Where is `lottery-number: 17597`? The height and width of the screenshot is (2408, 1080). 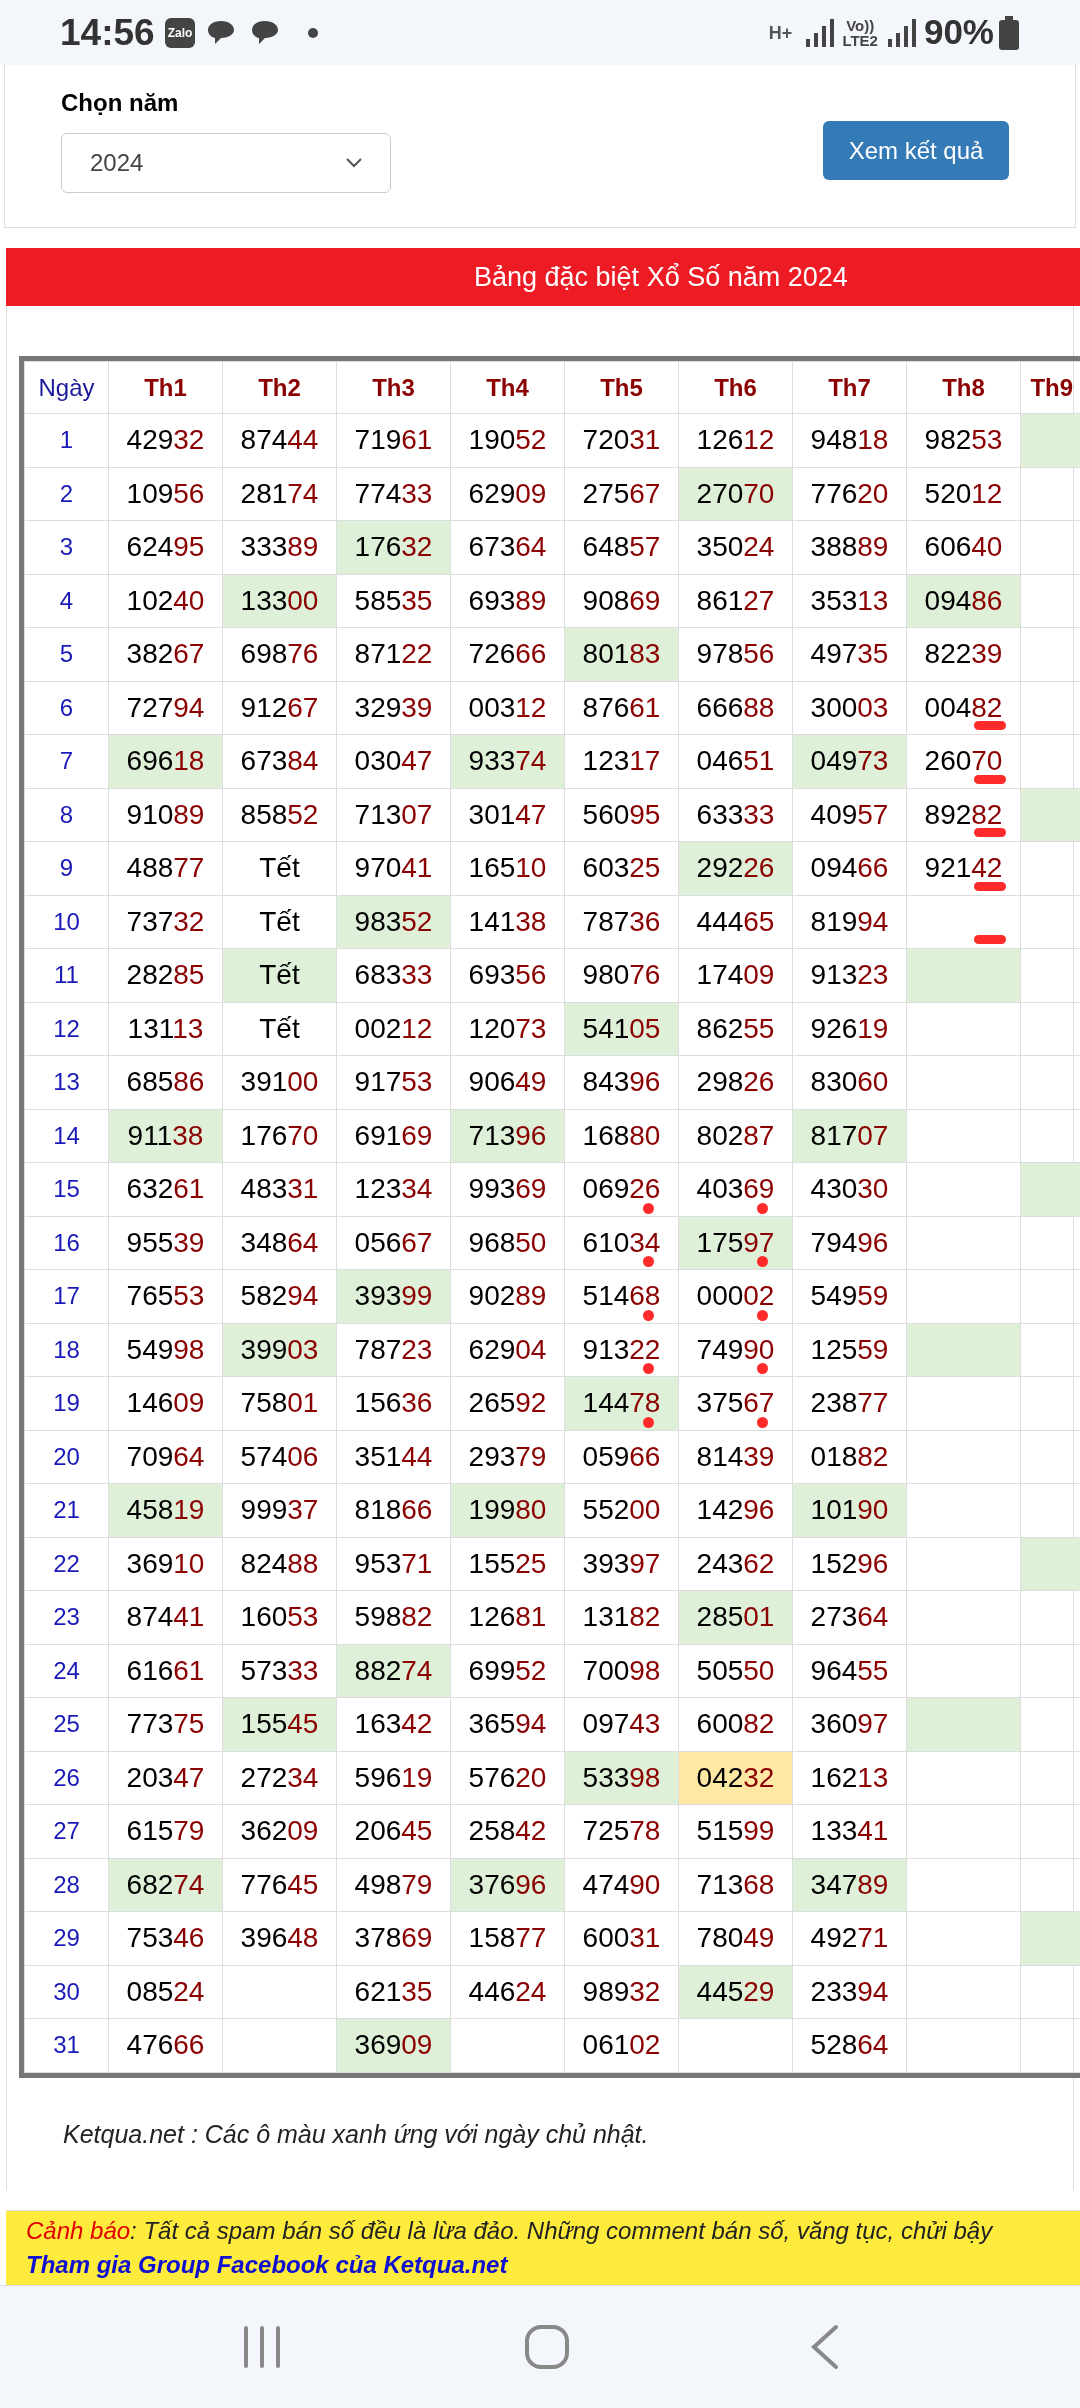 lottery-number: 17597 is located at coordinates (735, 1242).